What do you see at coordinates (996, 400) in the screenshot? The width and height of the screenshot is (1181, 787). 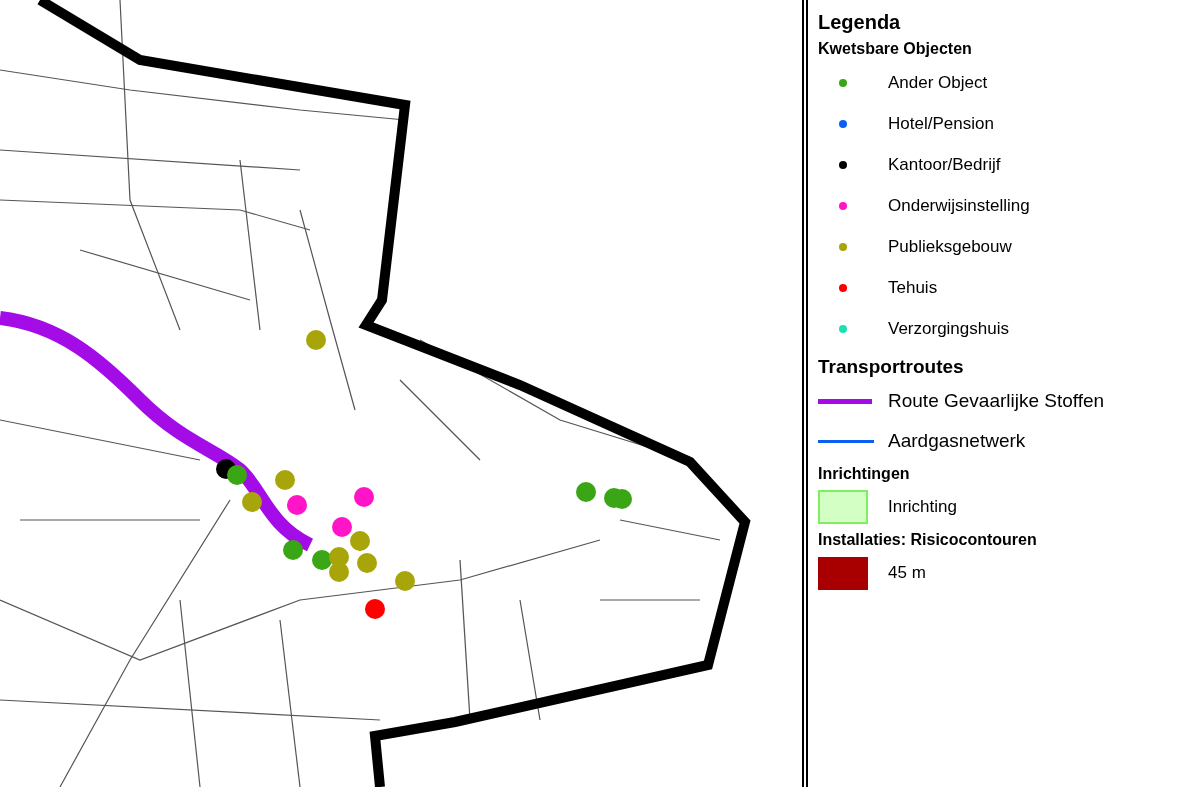 I see `legend-label: Route Gevaarlijke Stoffen` at bounding box center [996, 400].